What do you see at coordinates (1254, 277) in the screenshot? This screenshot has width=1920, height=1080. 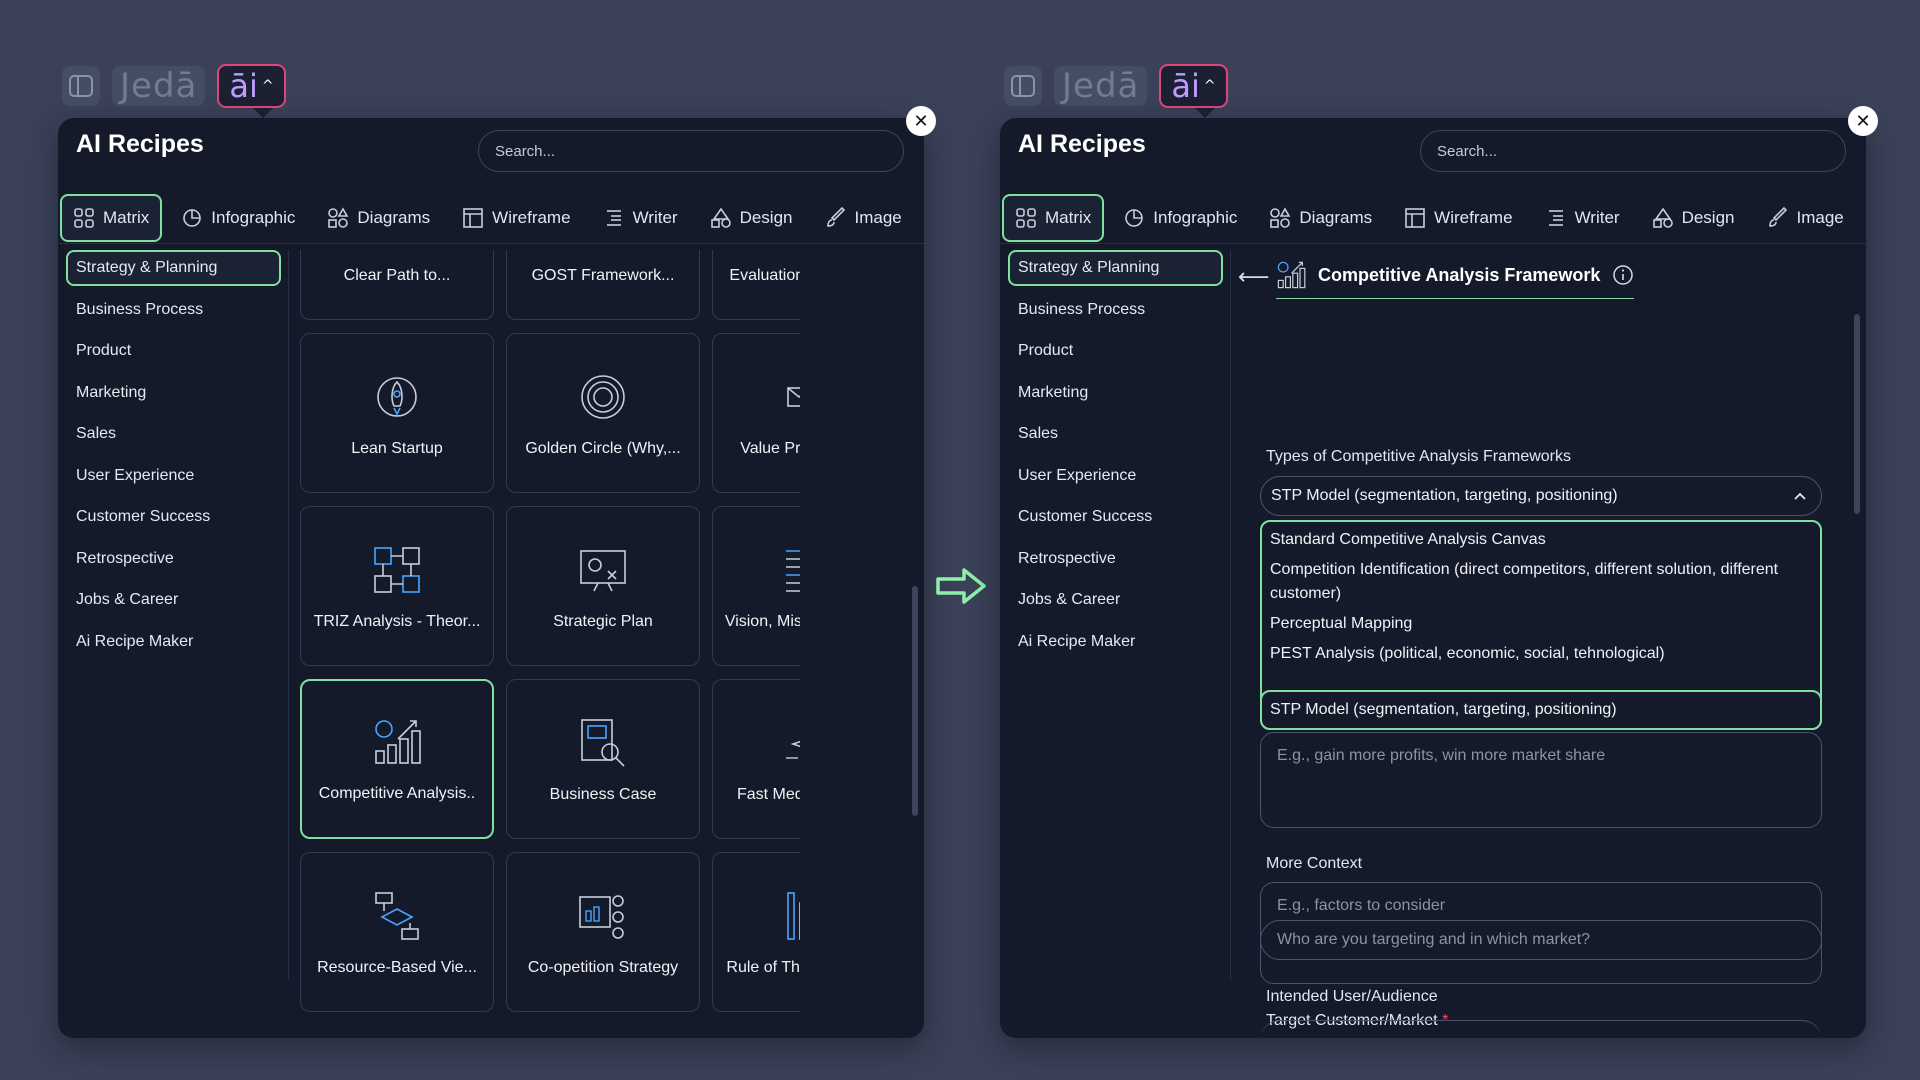 I see `back-arrow-icon: ⟵` at bounding box center [1254, 277].